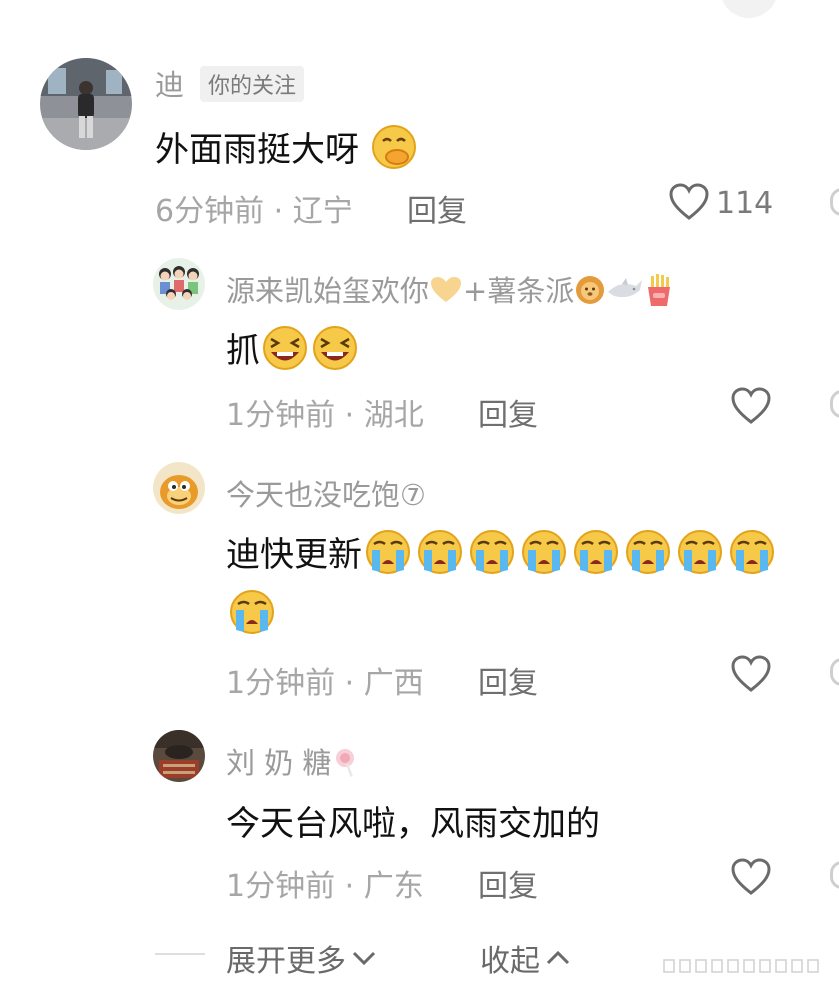  What do you see at coordinates (325, 415) in the screenshot?
I see `reply-time-location: 1分钟前 · 湖北` at bounding box center [325, 415].